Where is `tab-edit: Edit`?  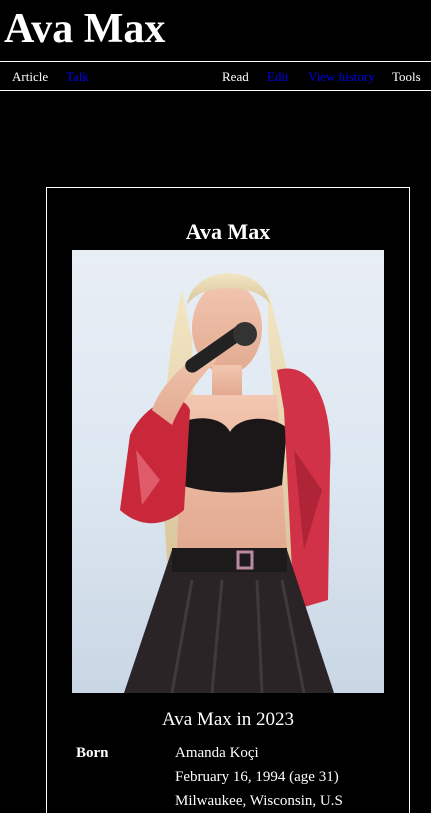 tab-edit: Edit is located at coordinates (278, 77).